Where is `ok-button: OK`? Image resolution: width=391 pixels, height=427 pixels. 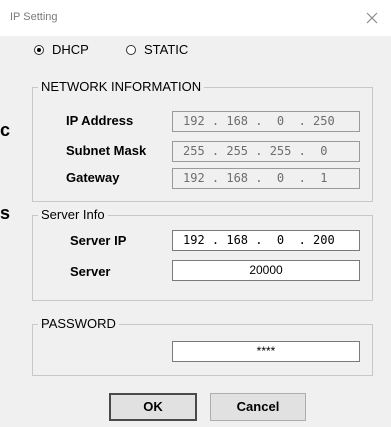 ok-button: OK is located at coordinates (153, 407).